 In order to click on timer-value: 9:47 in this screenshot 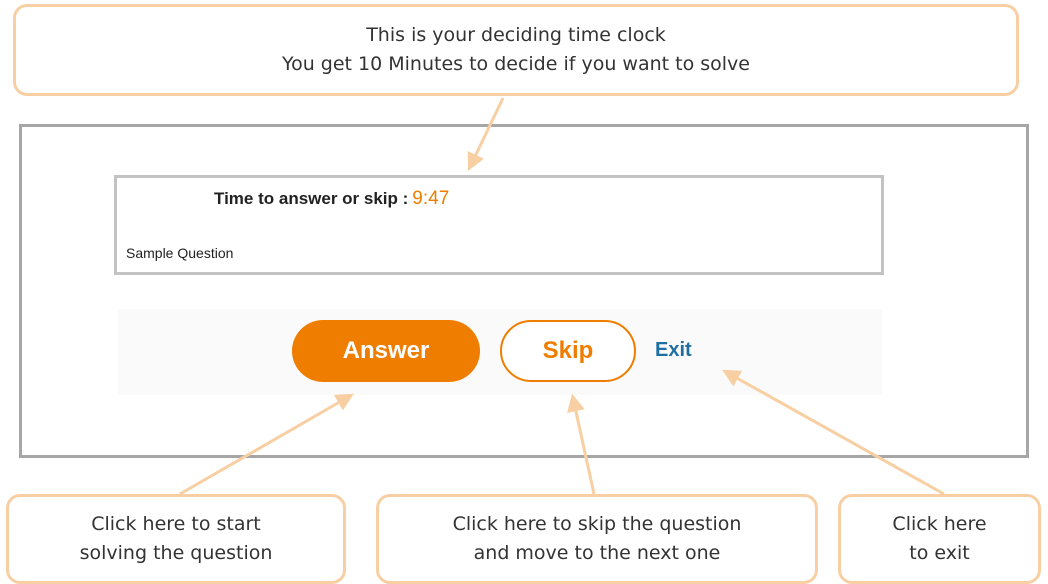, I will do `click(431, 198)`.